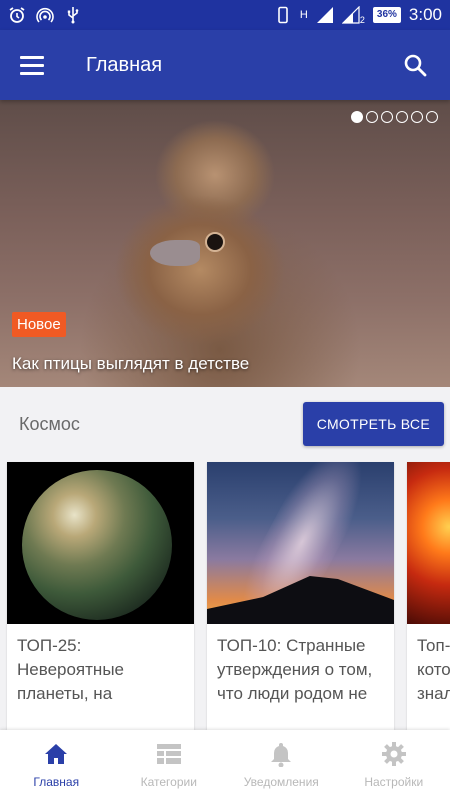  I want to click on home-icon, so click(56, 754).